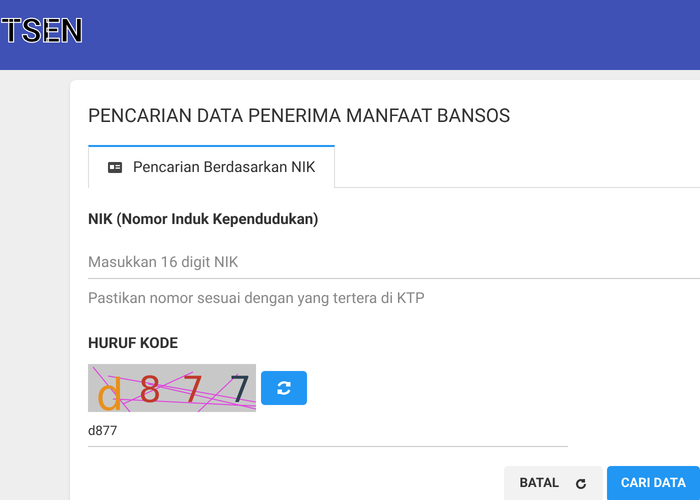 The height and width of the screenshot is (500, 700). What do you see at coordinates (328, 434) in the screenshot?
I see `captcha-input-field: d877` at bounding box center [328, 434].